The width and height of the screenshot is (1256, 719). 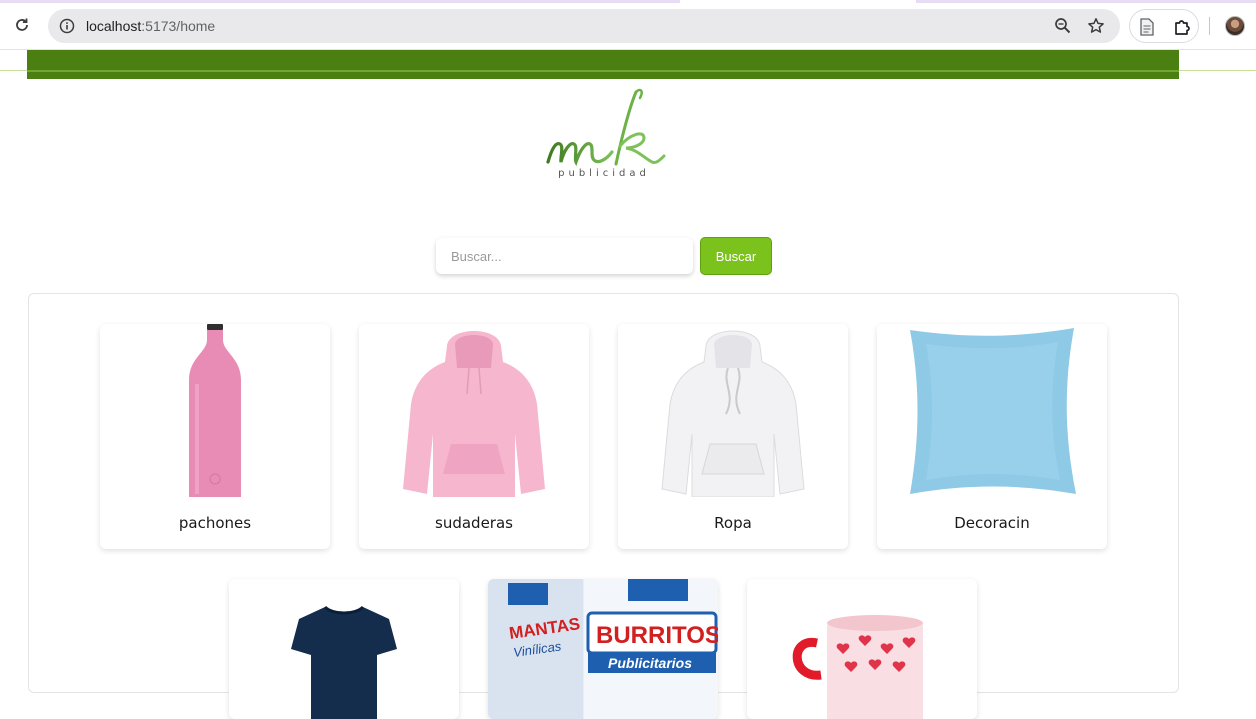 What do you see at coordinates (67, 26) in the screenshot?
I see `site-info-icon` at bounding box center [67, 26].